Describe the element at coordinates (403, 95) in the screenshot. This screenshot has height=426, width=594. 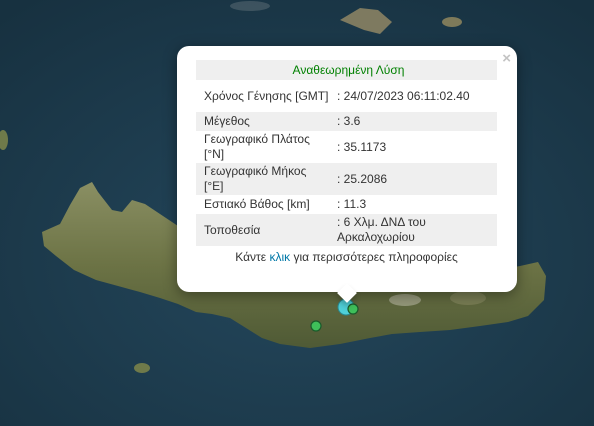
I see `origin-time-value: : 24/07/2023 06:11:02.40` at that location.